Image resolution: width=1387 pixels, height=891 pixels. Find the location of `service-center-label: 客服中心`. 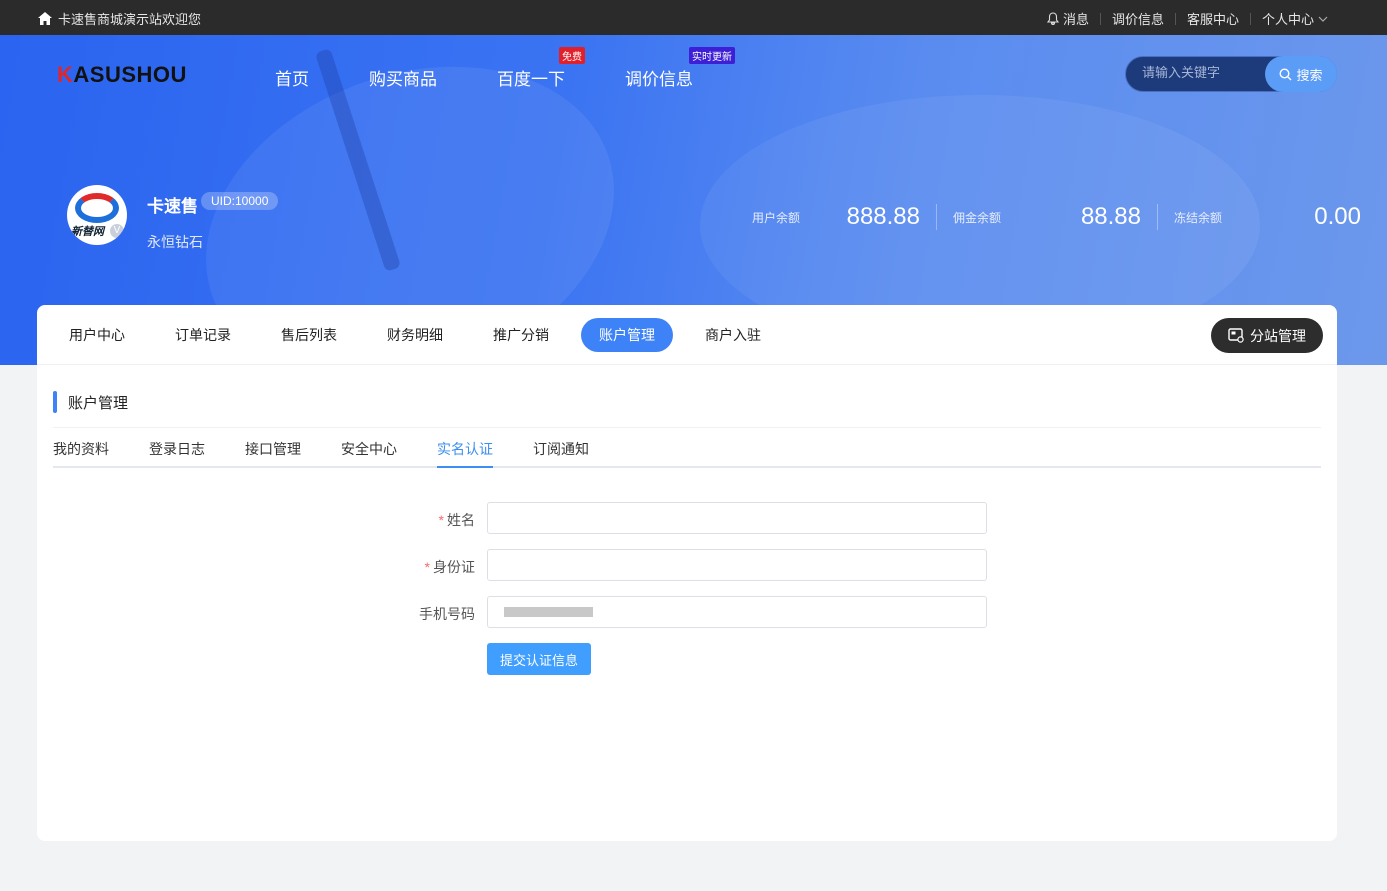

service-center-label: 客服中心 is located at coordinates (1212, 19).